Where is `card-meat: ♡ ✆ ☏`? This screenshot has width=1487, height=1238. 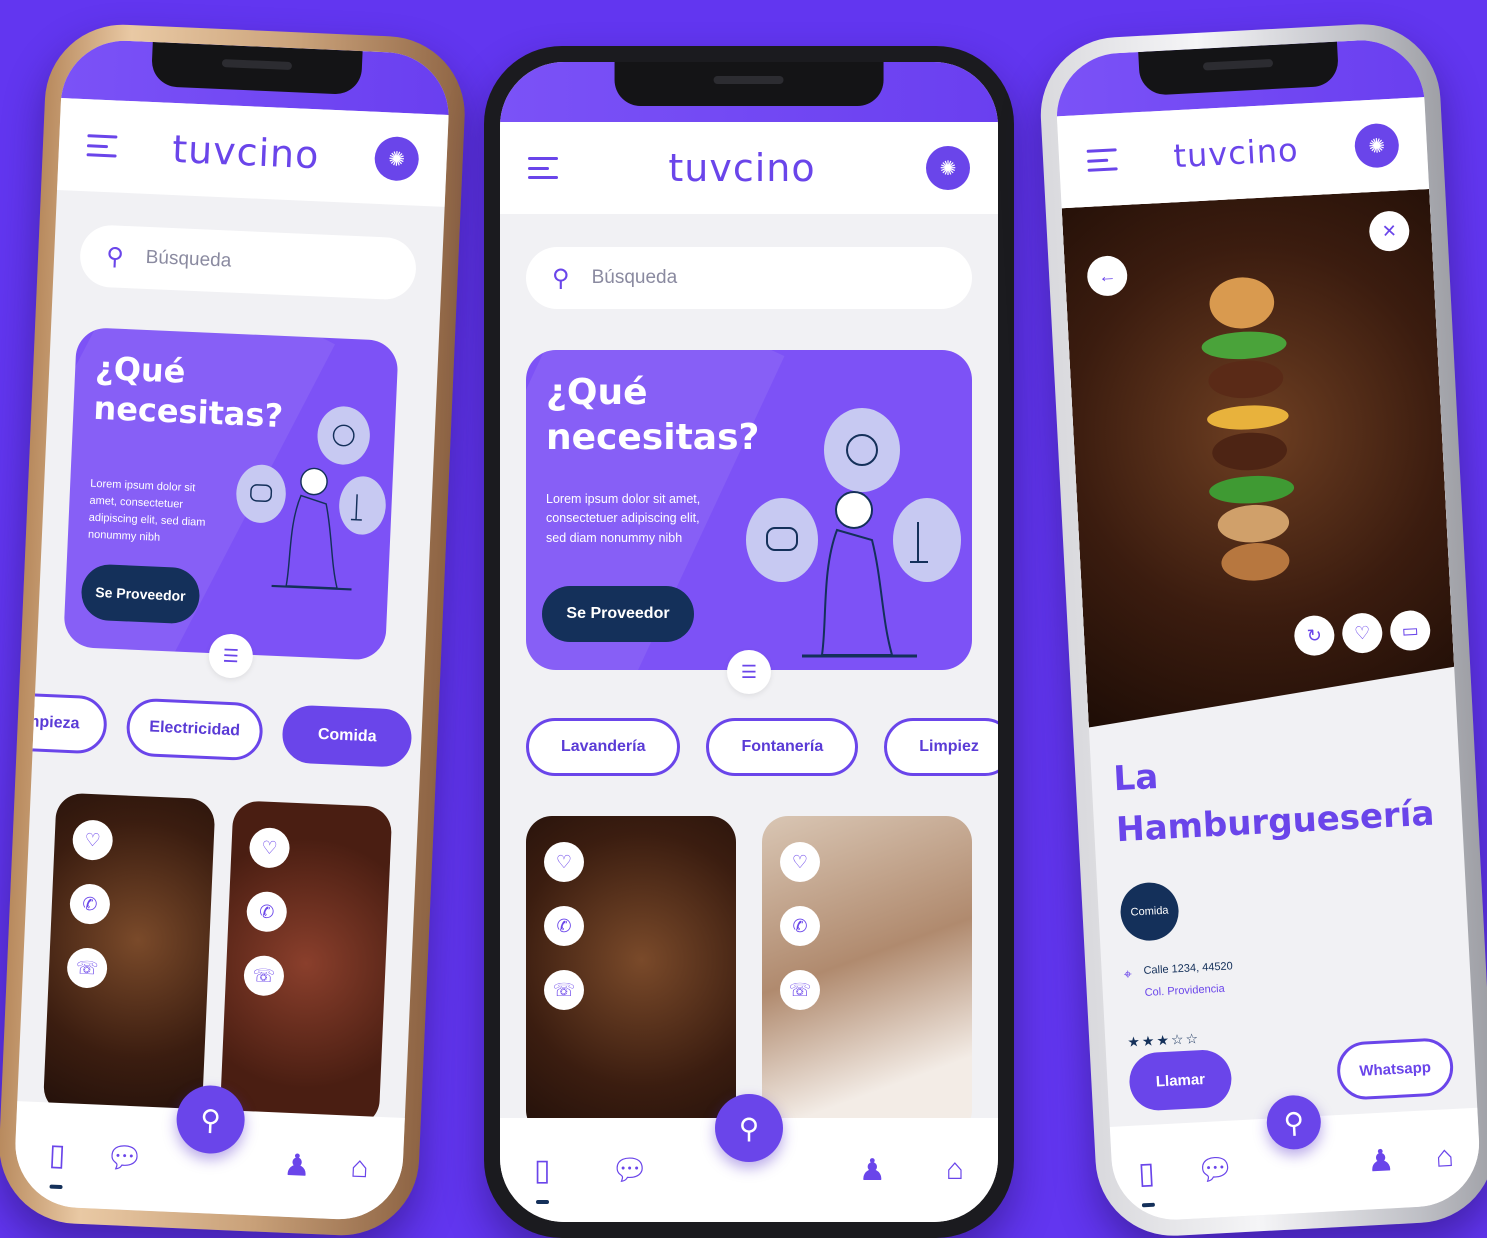 card-meat: ♡ ✆ ☏ is located at coordinates (306, 963).